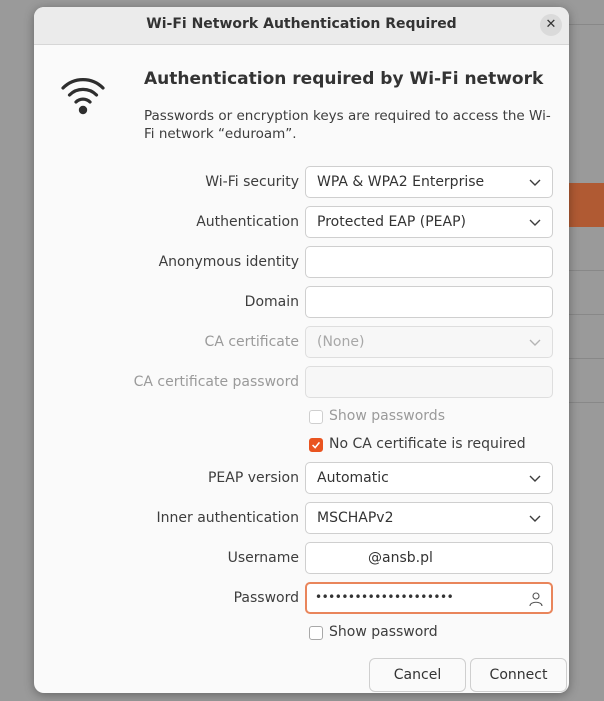 Image resolution: width=604 pixels, height=701 pixels. Describe the element at coordinates (429, 302) in the screenshot. I see `domain-input` at that location.